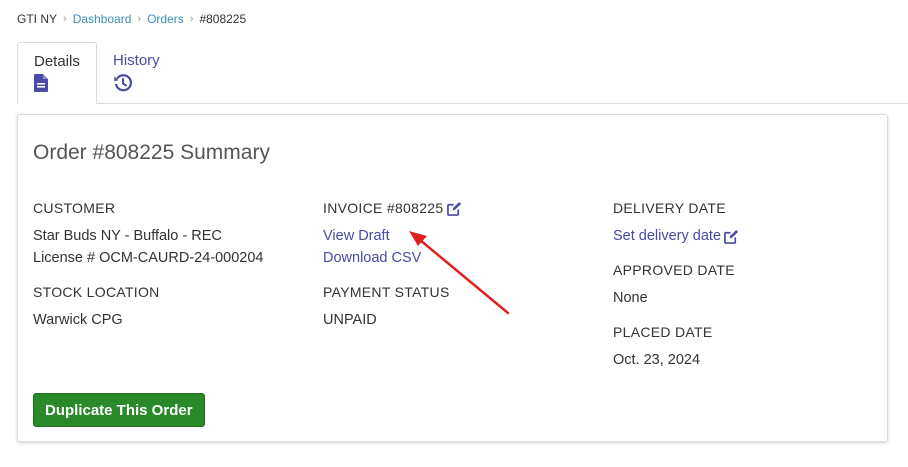  Describe the element at coordinates (731, 236) in the screenshot. I see `edit-delivery-date-icon` at that location.